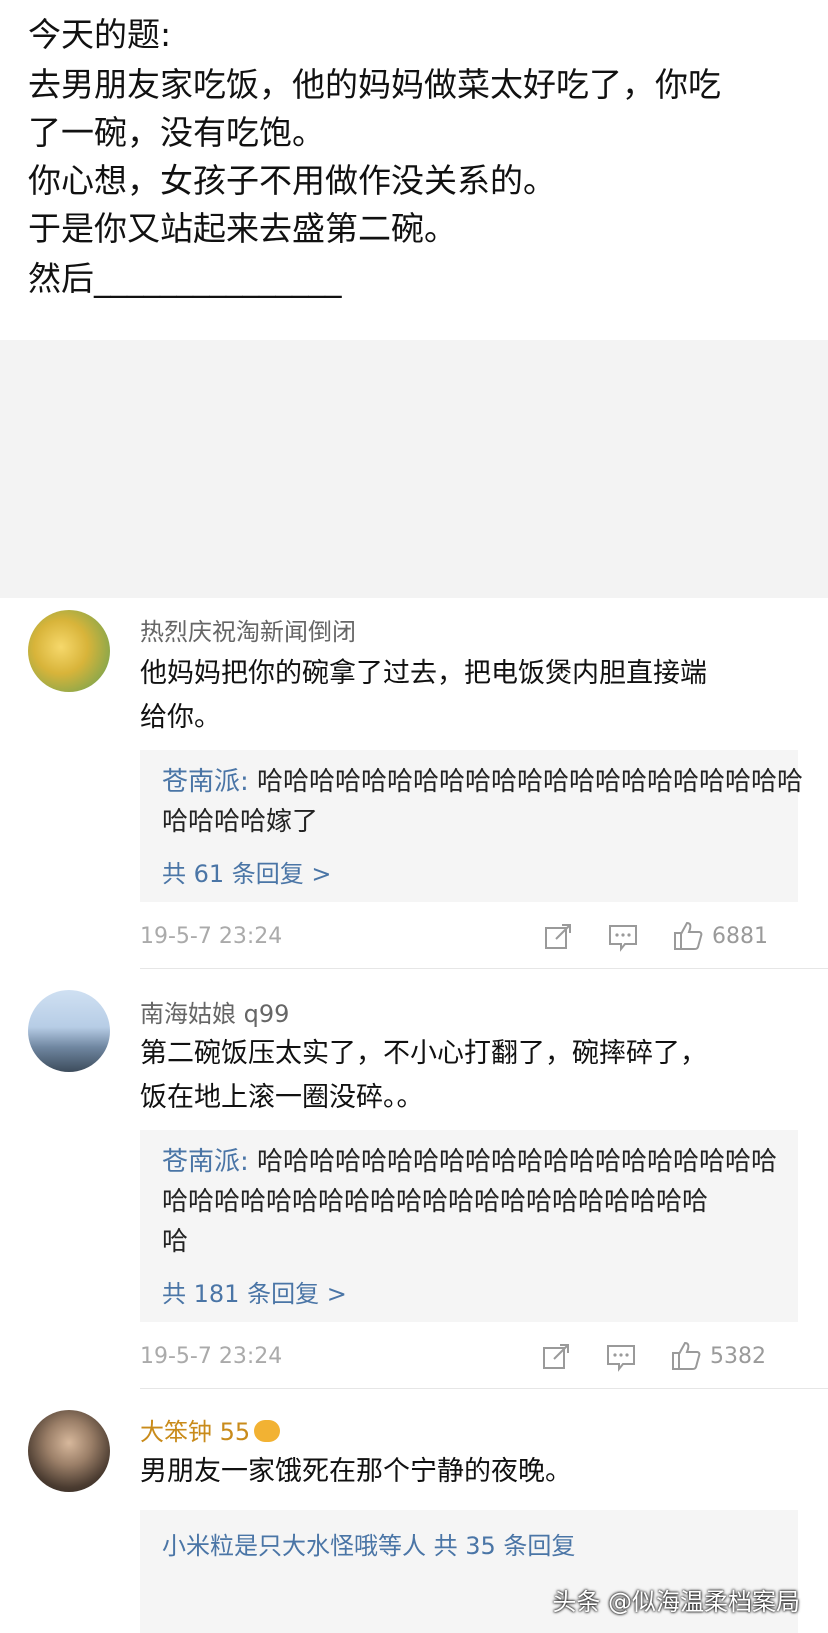 Image resolution: width=828 pixels, height=1633 pixels. Describe the element at coordinates (267, 1431) in the screenshot. I see `crown-icon` at that location.